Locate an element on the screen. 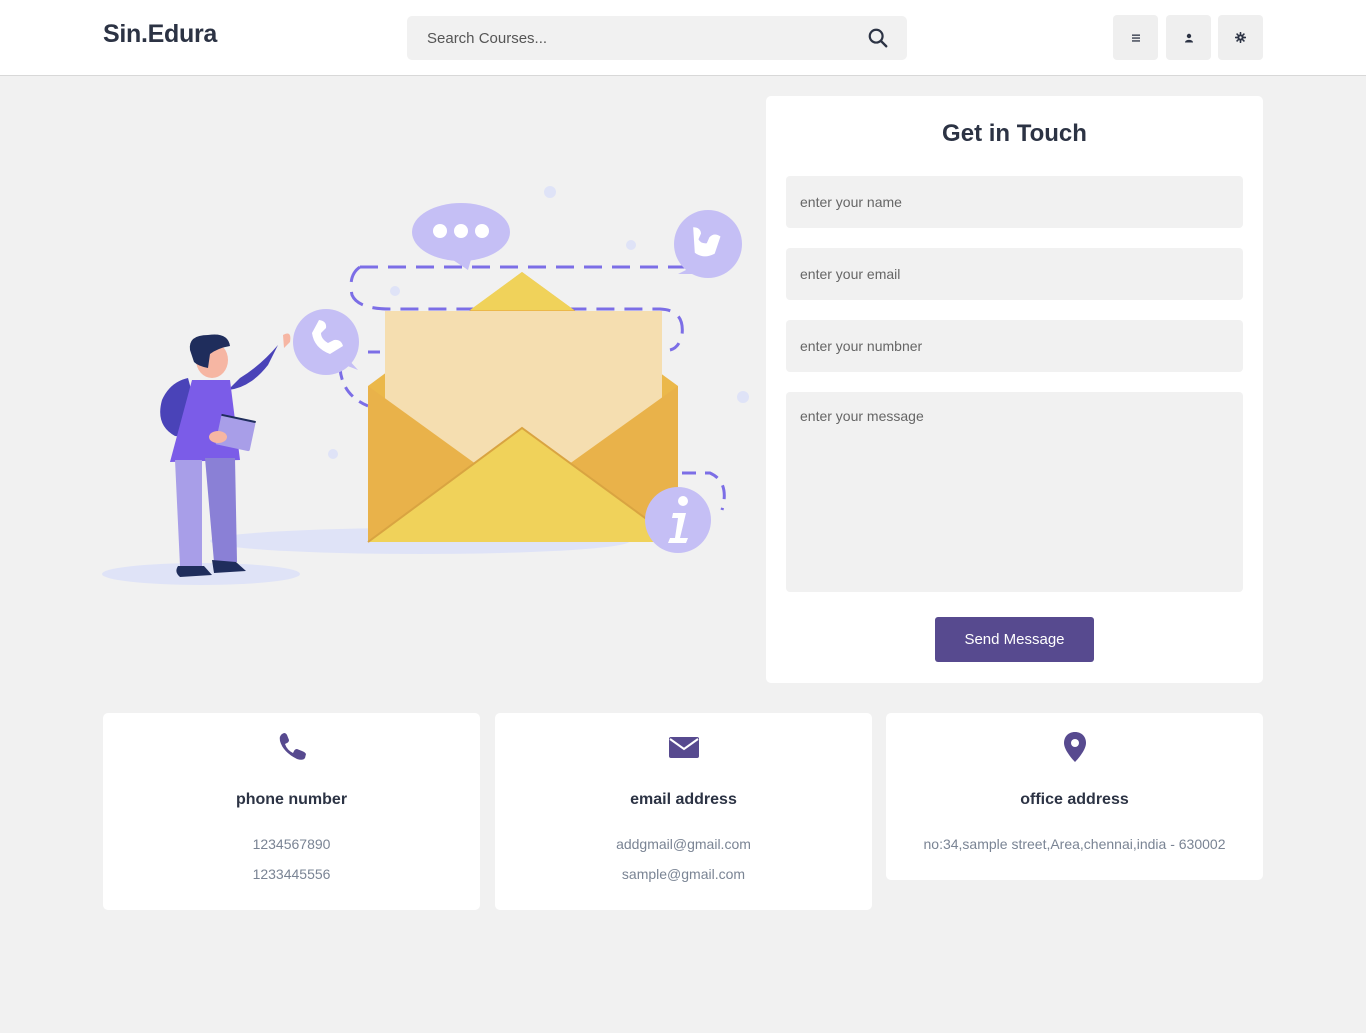 This screenshot has height=1033, width=1366. email-field is located at coordinates (1014, 274).